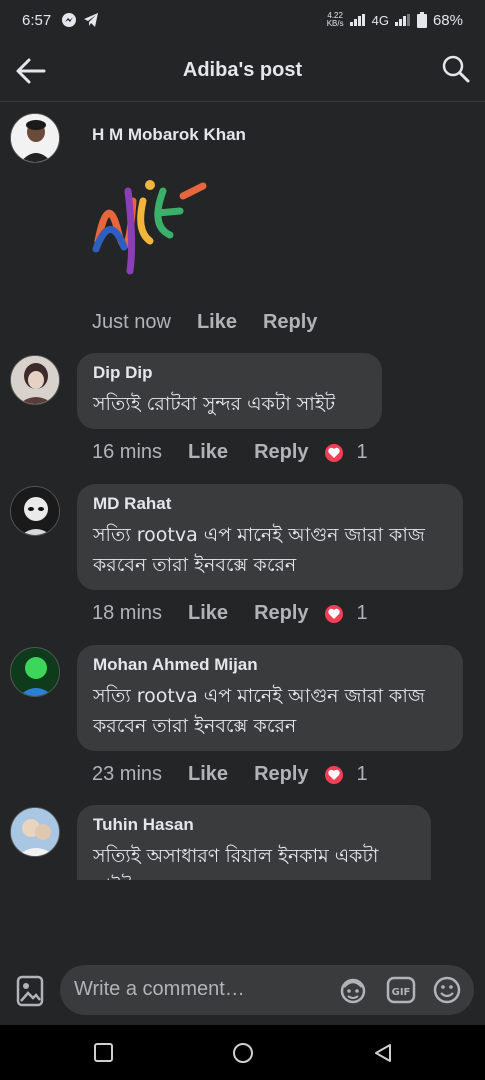 The width and height of the screenshot is (485, 1080). What do you see at coordinates (335, 19) in the screenshot?
I see `network-speed: 4.22 KB/s` at bounding box center [335, 19].